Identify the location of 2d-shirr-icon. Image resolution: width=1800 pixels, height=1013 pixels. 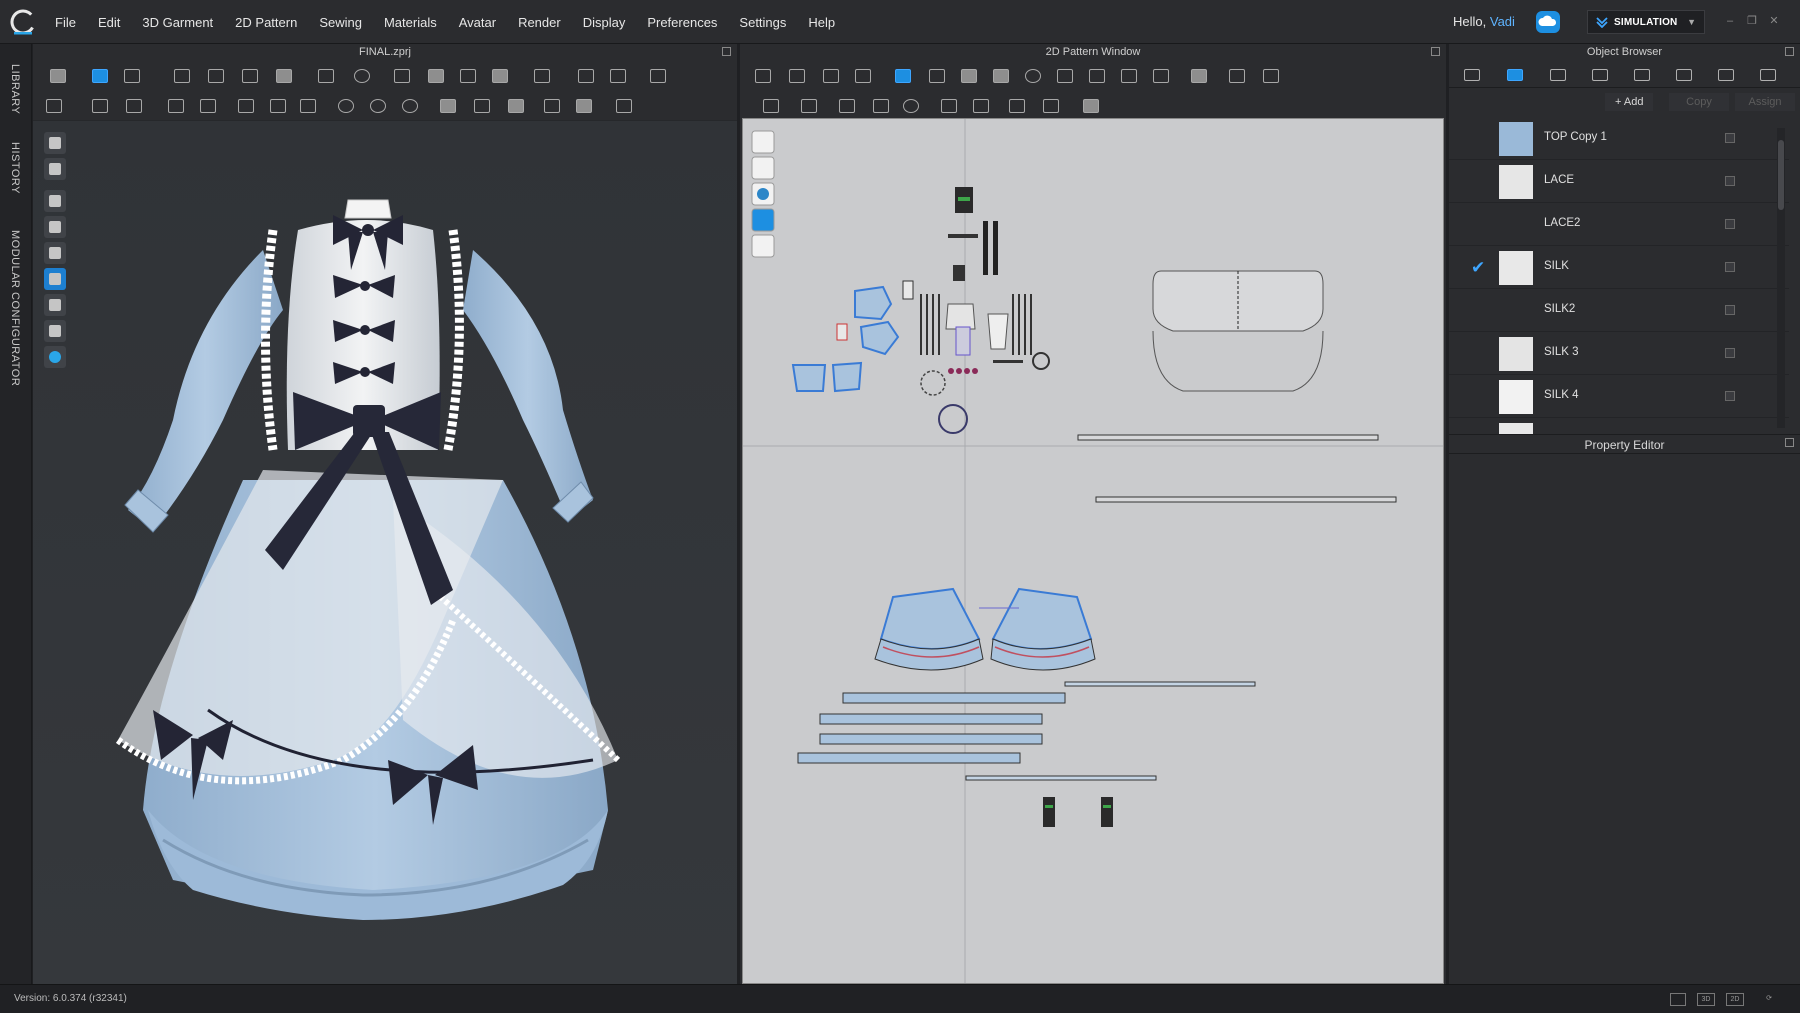
(880, 105).